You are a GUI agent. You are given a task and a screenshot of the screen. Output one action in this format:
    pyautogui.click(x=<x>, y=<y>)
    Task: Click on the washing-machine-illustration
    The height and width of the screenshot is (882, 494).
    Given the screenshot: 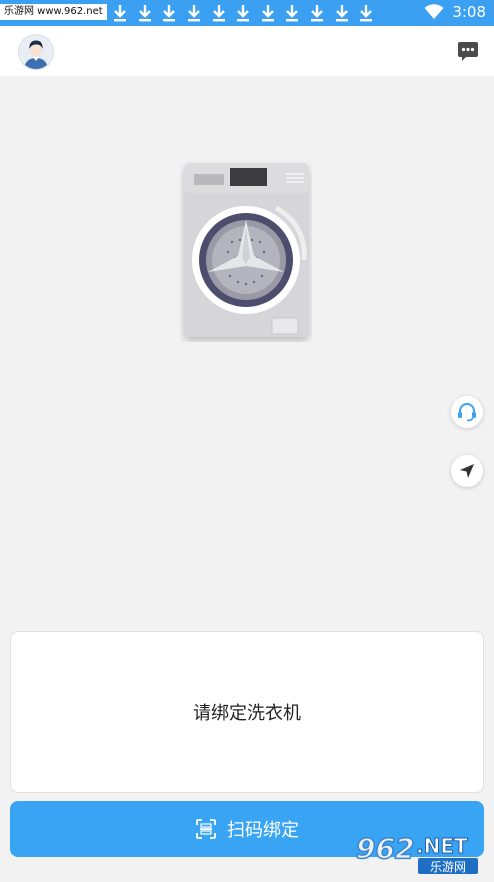 What is the action you would take?
    pyautogui.click(x=246, y=251)
    